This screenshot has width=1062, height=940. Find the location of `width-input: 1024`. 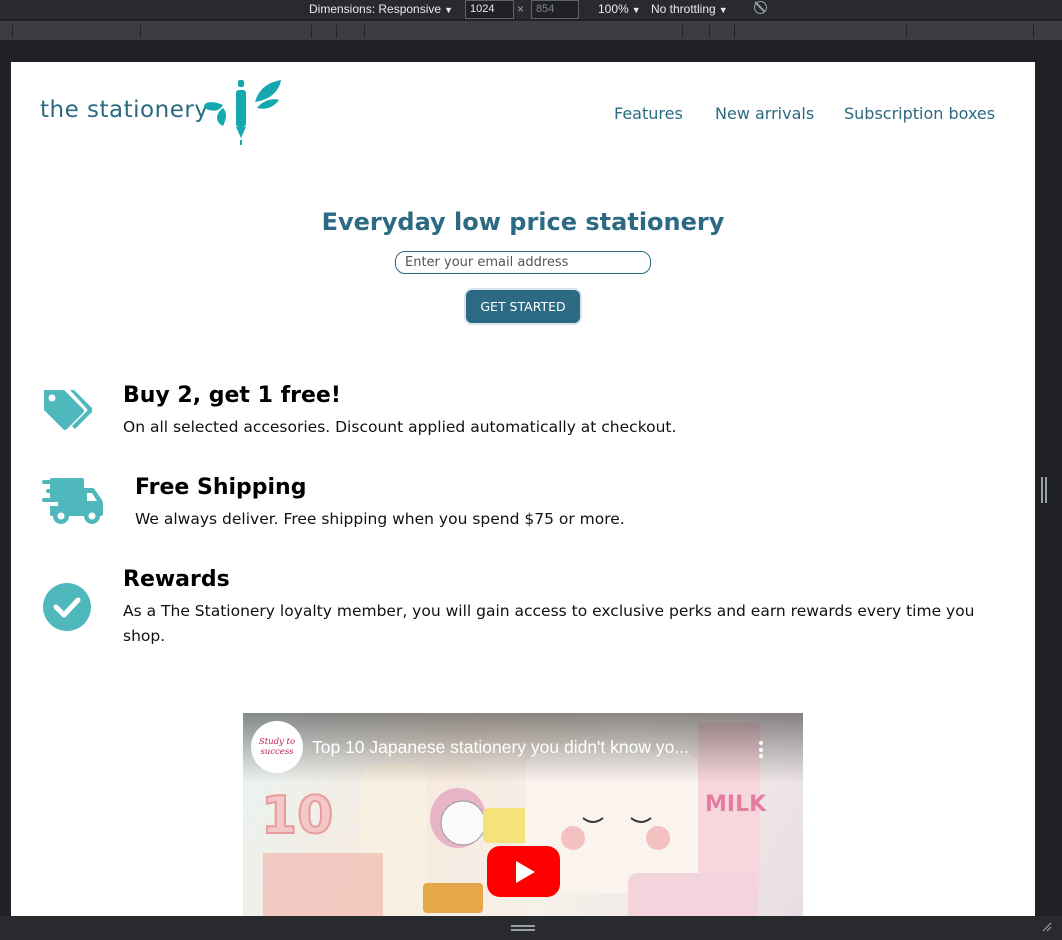

width-input: 1024 is located at coordinates (489, 9).